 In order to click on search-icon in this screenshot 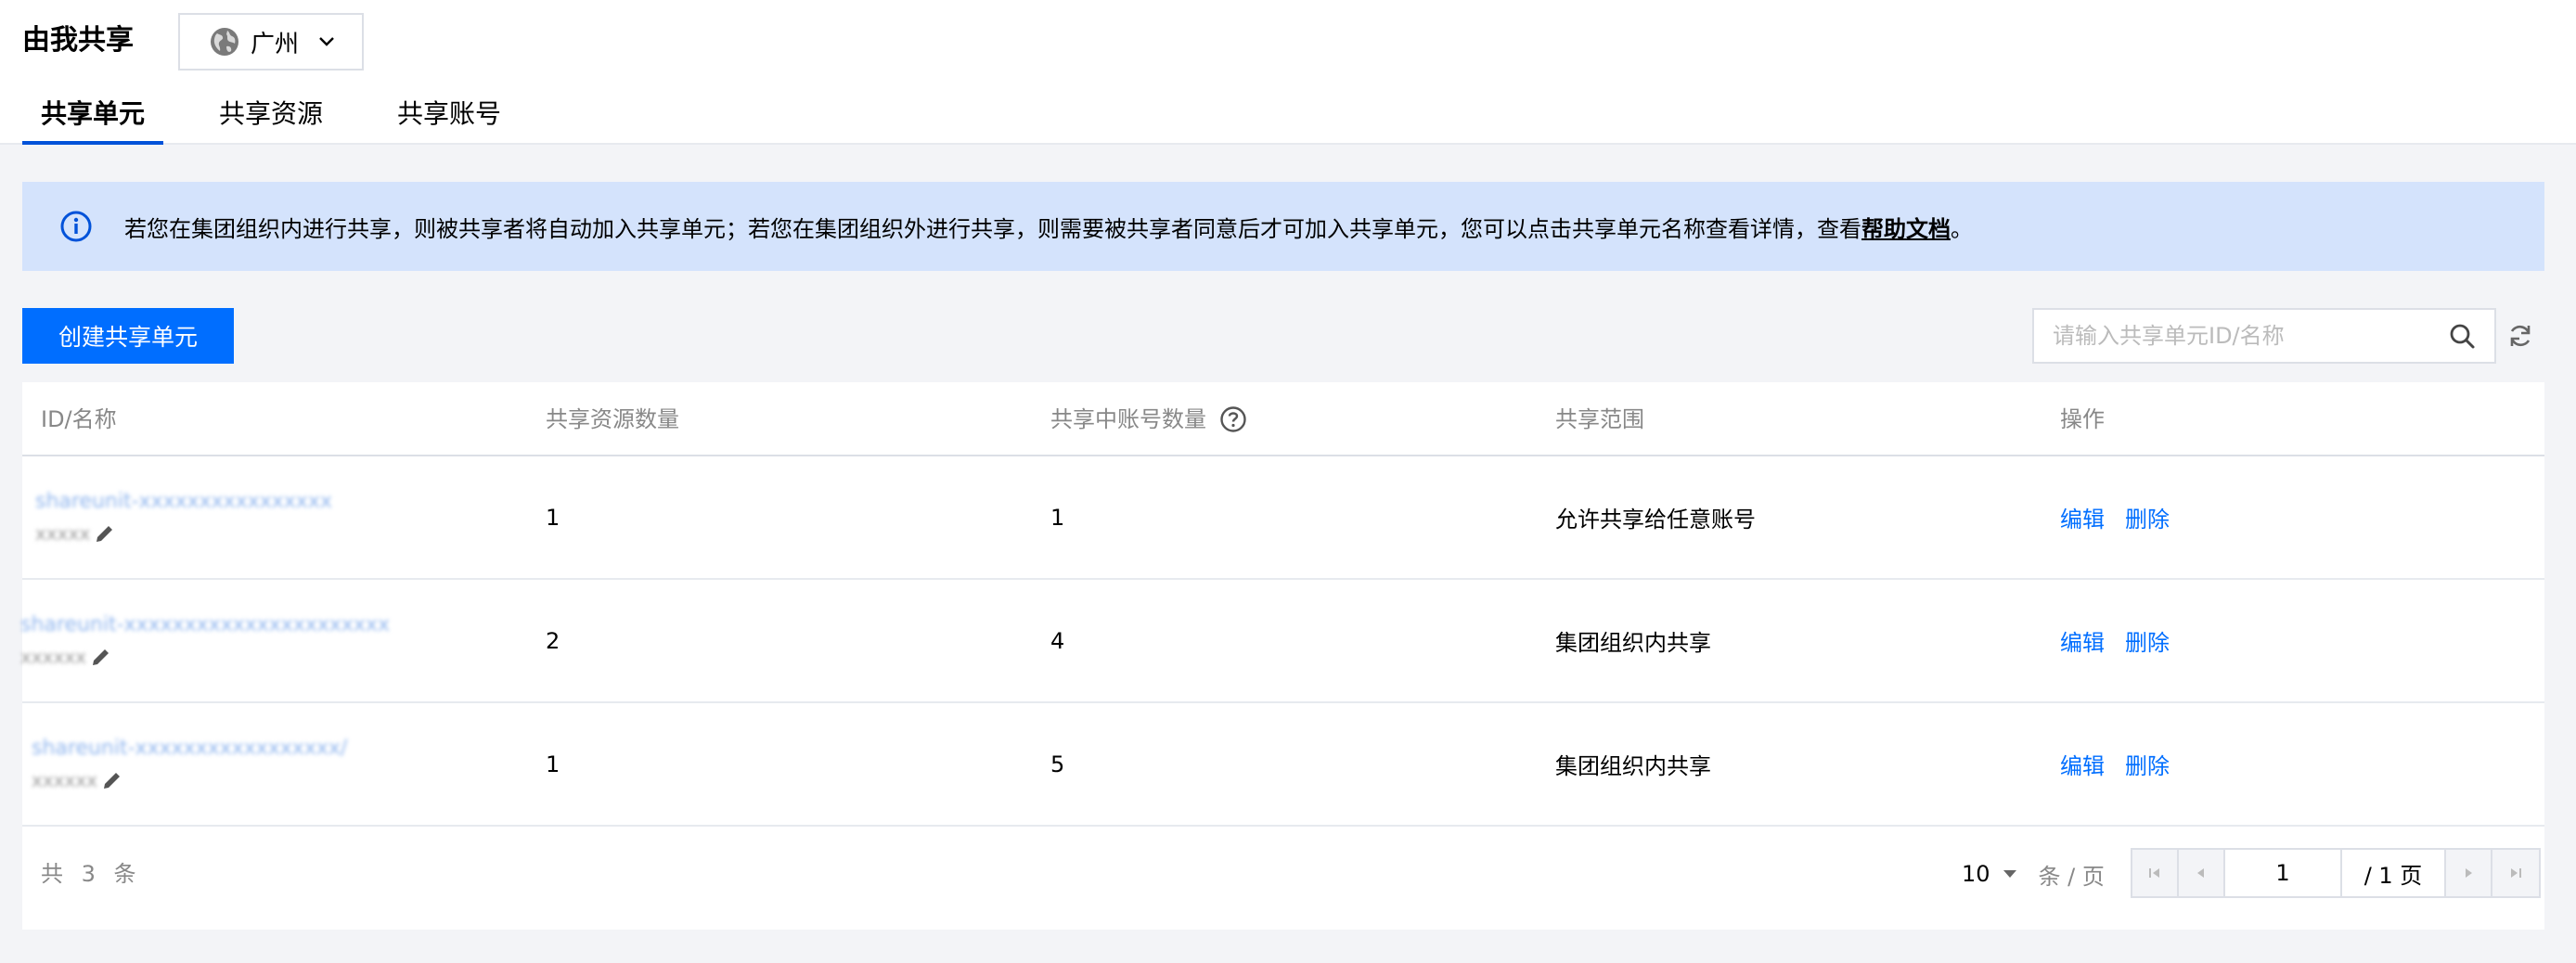, I will do `click(2462, 336)`.